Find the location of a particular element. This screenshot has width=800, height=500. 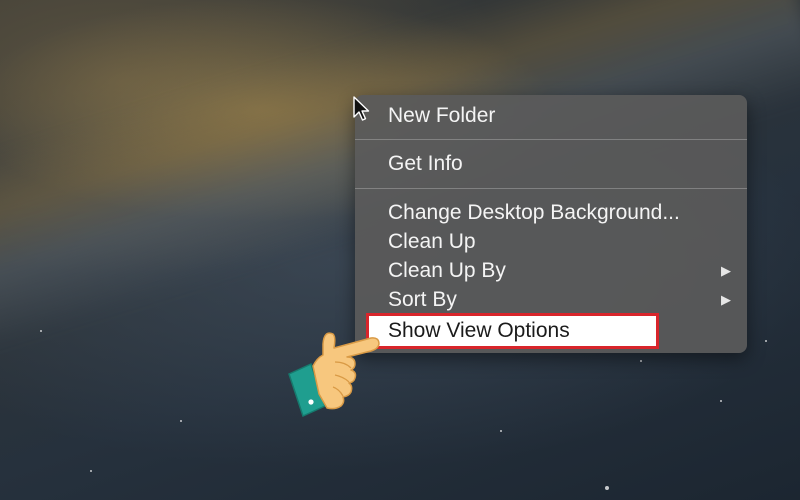

menu-item-label: Clean Up is located at coordinates (432, 241).